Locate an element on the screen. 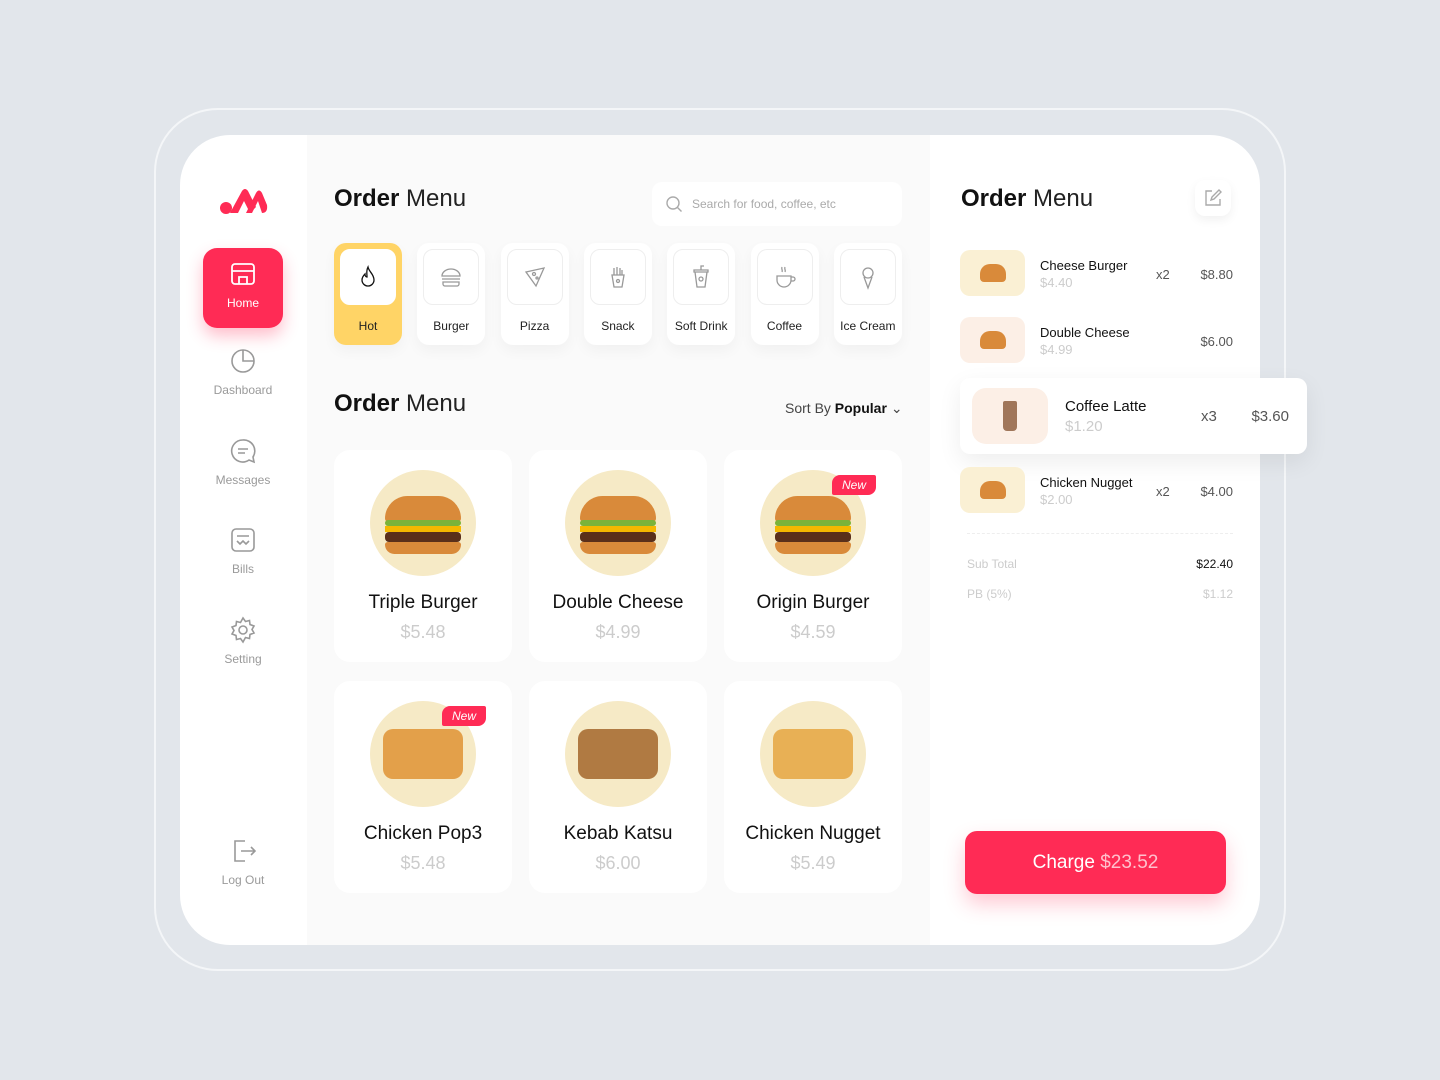 Image resolution: width=1440 pixels, height=1080 pixels. food-price: $6.00 is located at coordinates (618, 863).